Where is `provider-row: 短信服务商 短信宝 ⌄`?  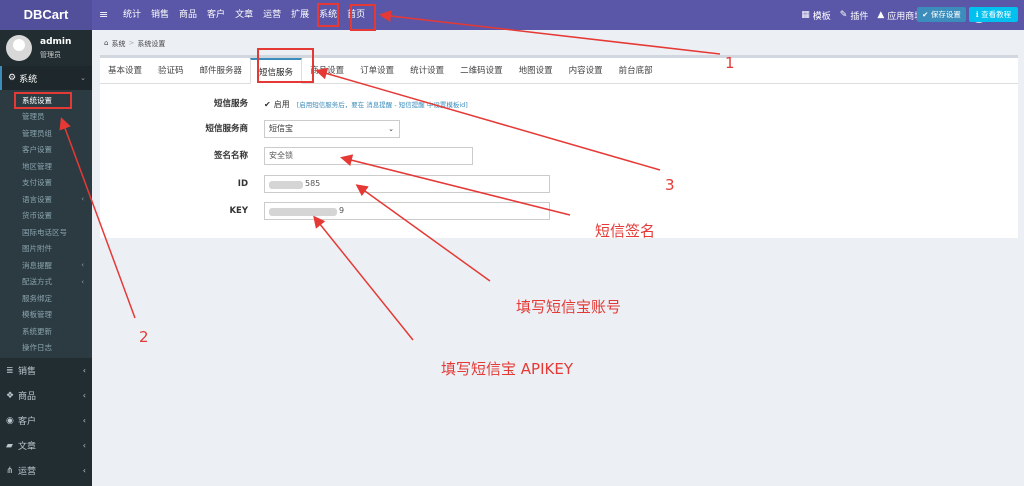
provider-row: 短信服务商 短信宝 ⌄ is located at coordinates (559, 129).